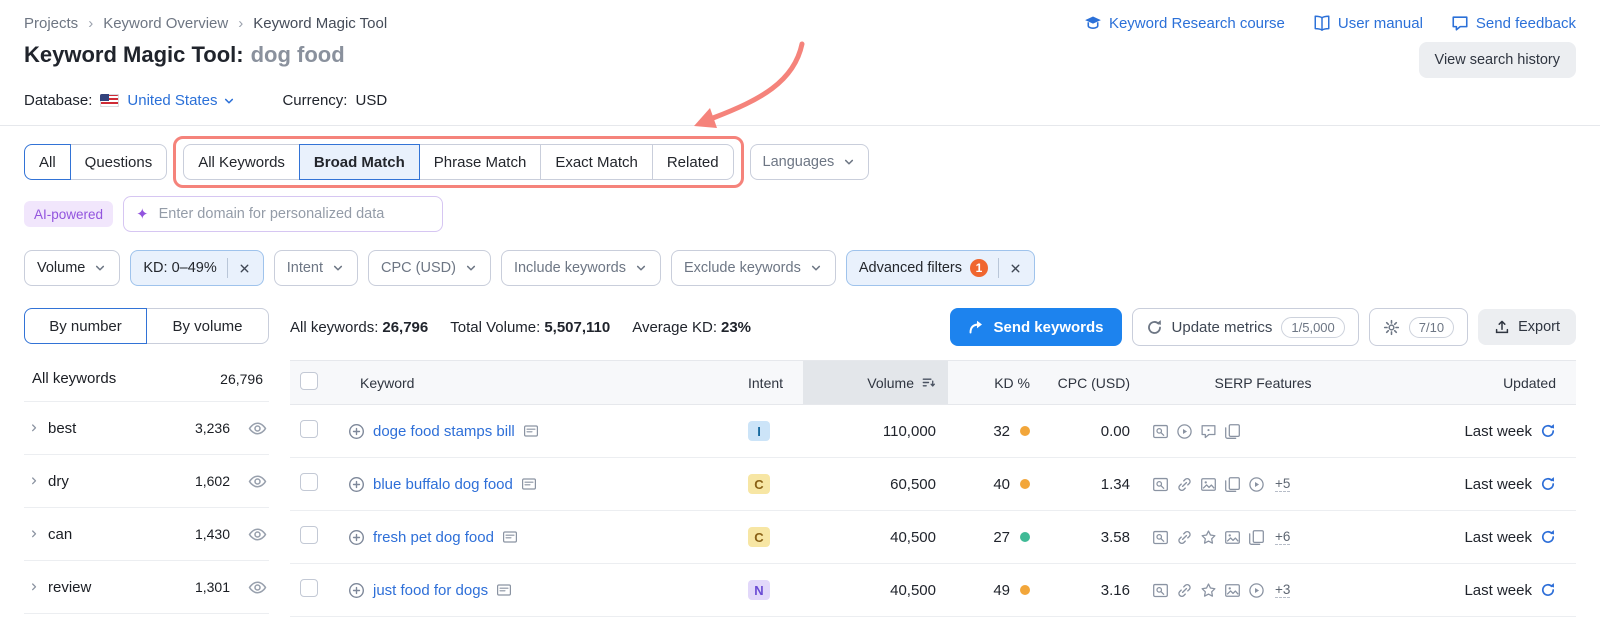 Image resolution: width=1600 pixels, height=639 pixels. I want to click on languages-dropdown: Languages, so click(809, 162).